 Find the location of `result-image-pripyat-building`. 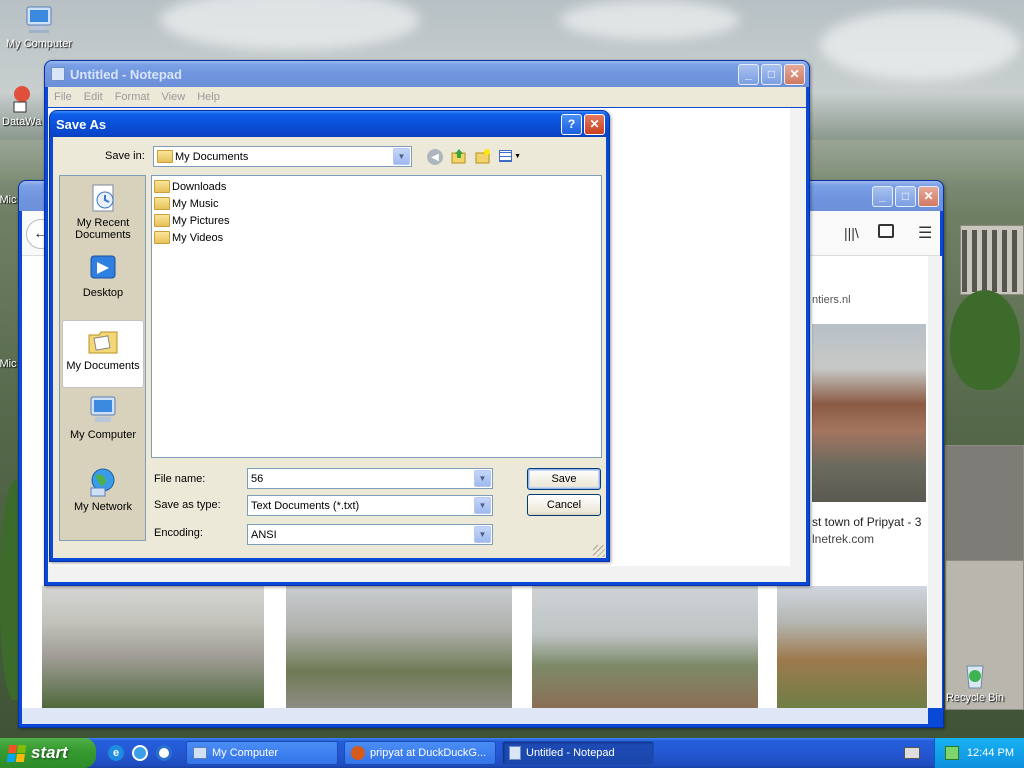

result-image-pripyat-building is located at coordinates (869, 413).